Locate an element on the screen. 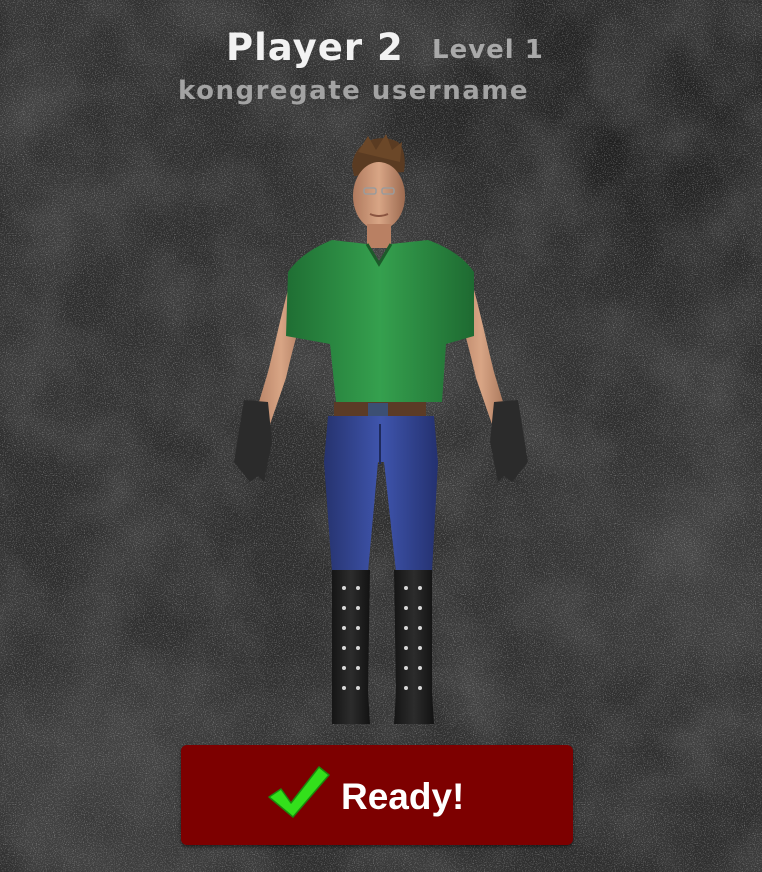  player-name: Player 2 is located at coordinates (315, 47).